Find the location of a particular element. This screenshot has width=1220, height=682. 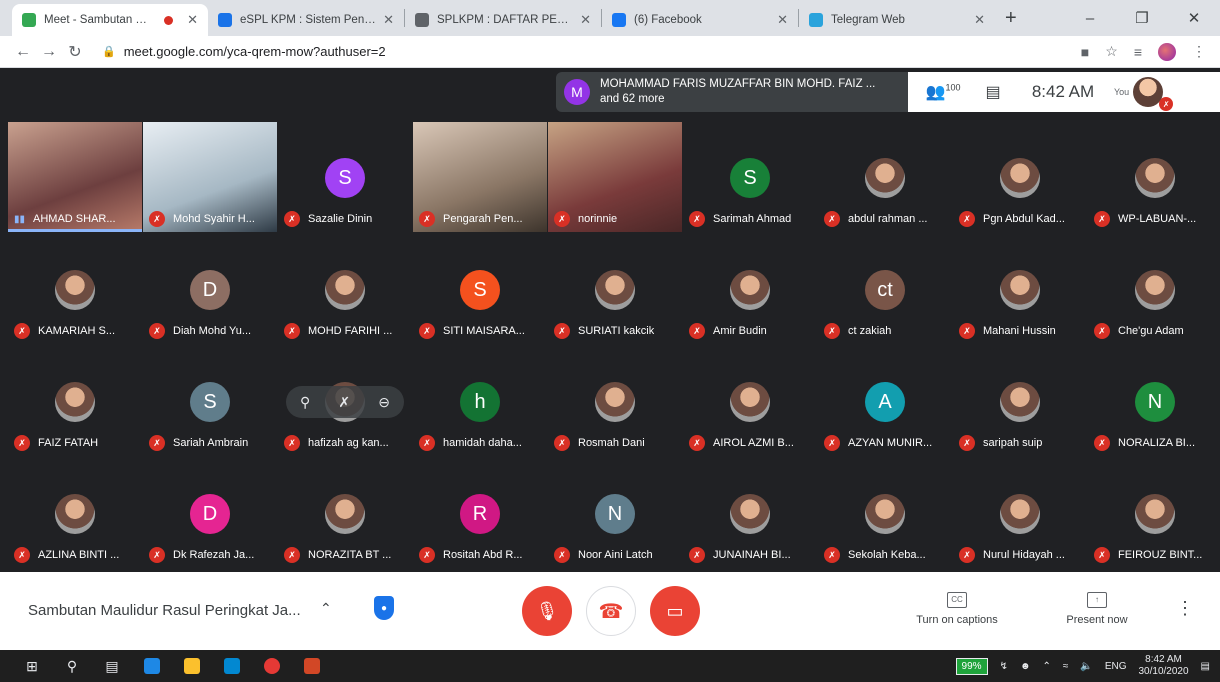

chevron-up-tray-icon: ⌃ is located at coordinates (1046, 666).